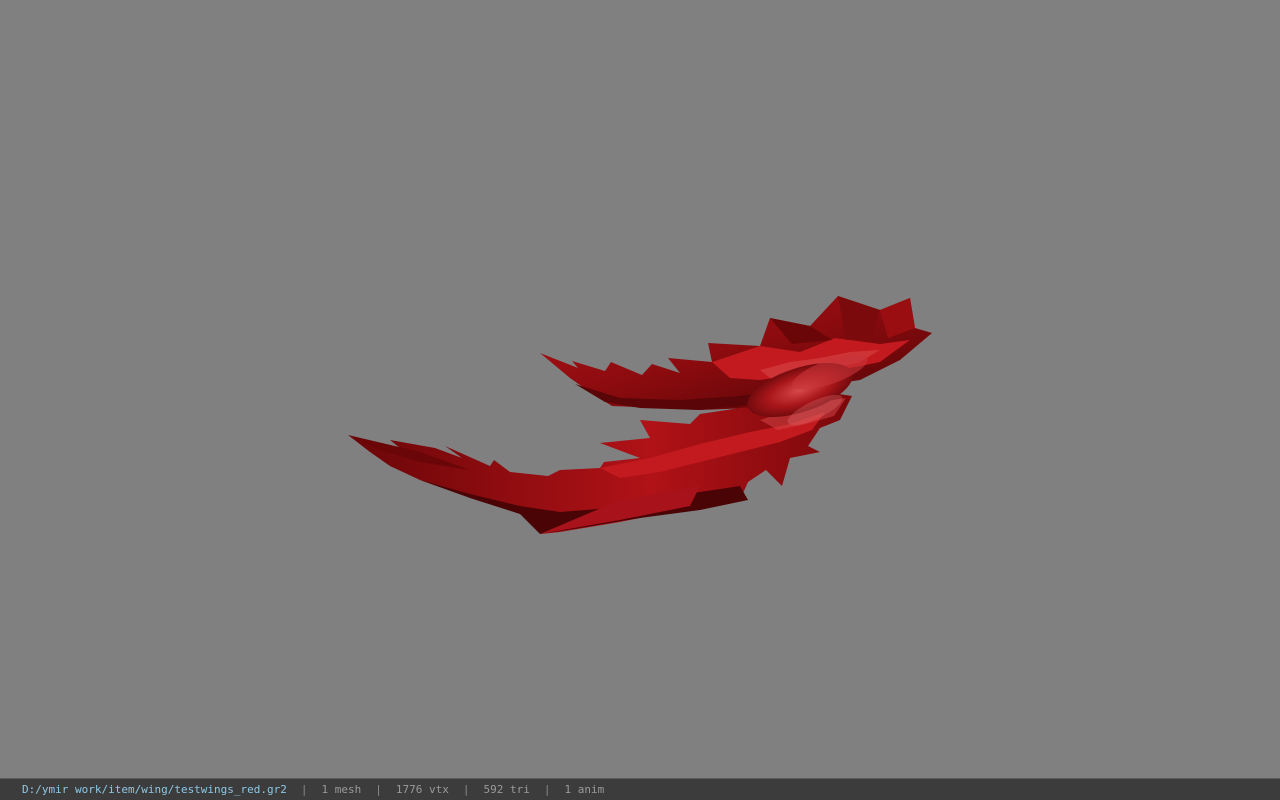  I want to click on vertex-count: 1776 vtx, so click(422, 789).